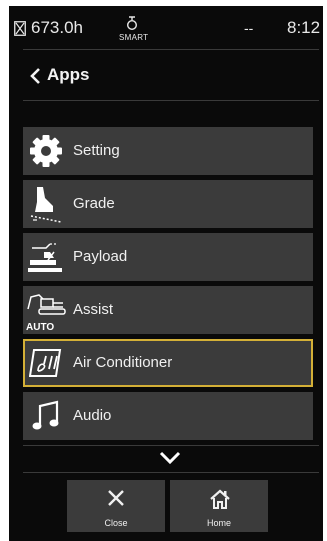 Image resolution: width=327 pixels, height=541 pixels. What do you see at coordinates (220, 499) in the screenshot?
I see `home-icon` at bounding box center [220, 499].